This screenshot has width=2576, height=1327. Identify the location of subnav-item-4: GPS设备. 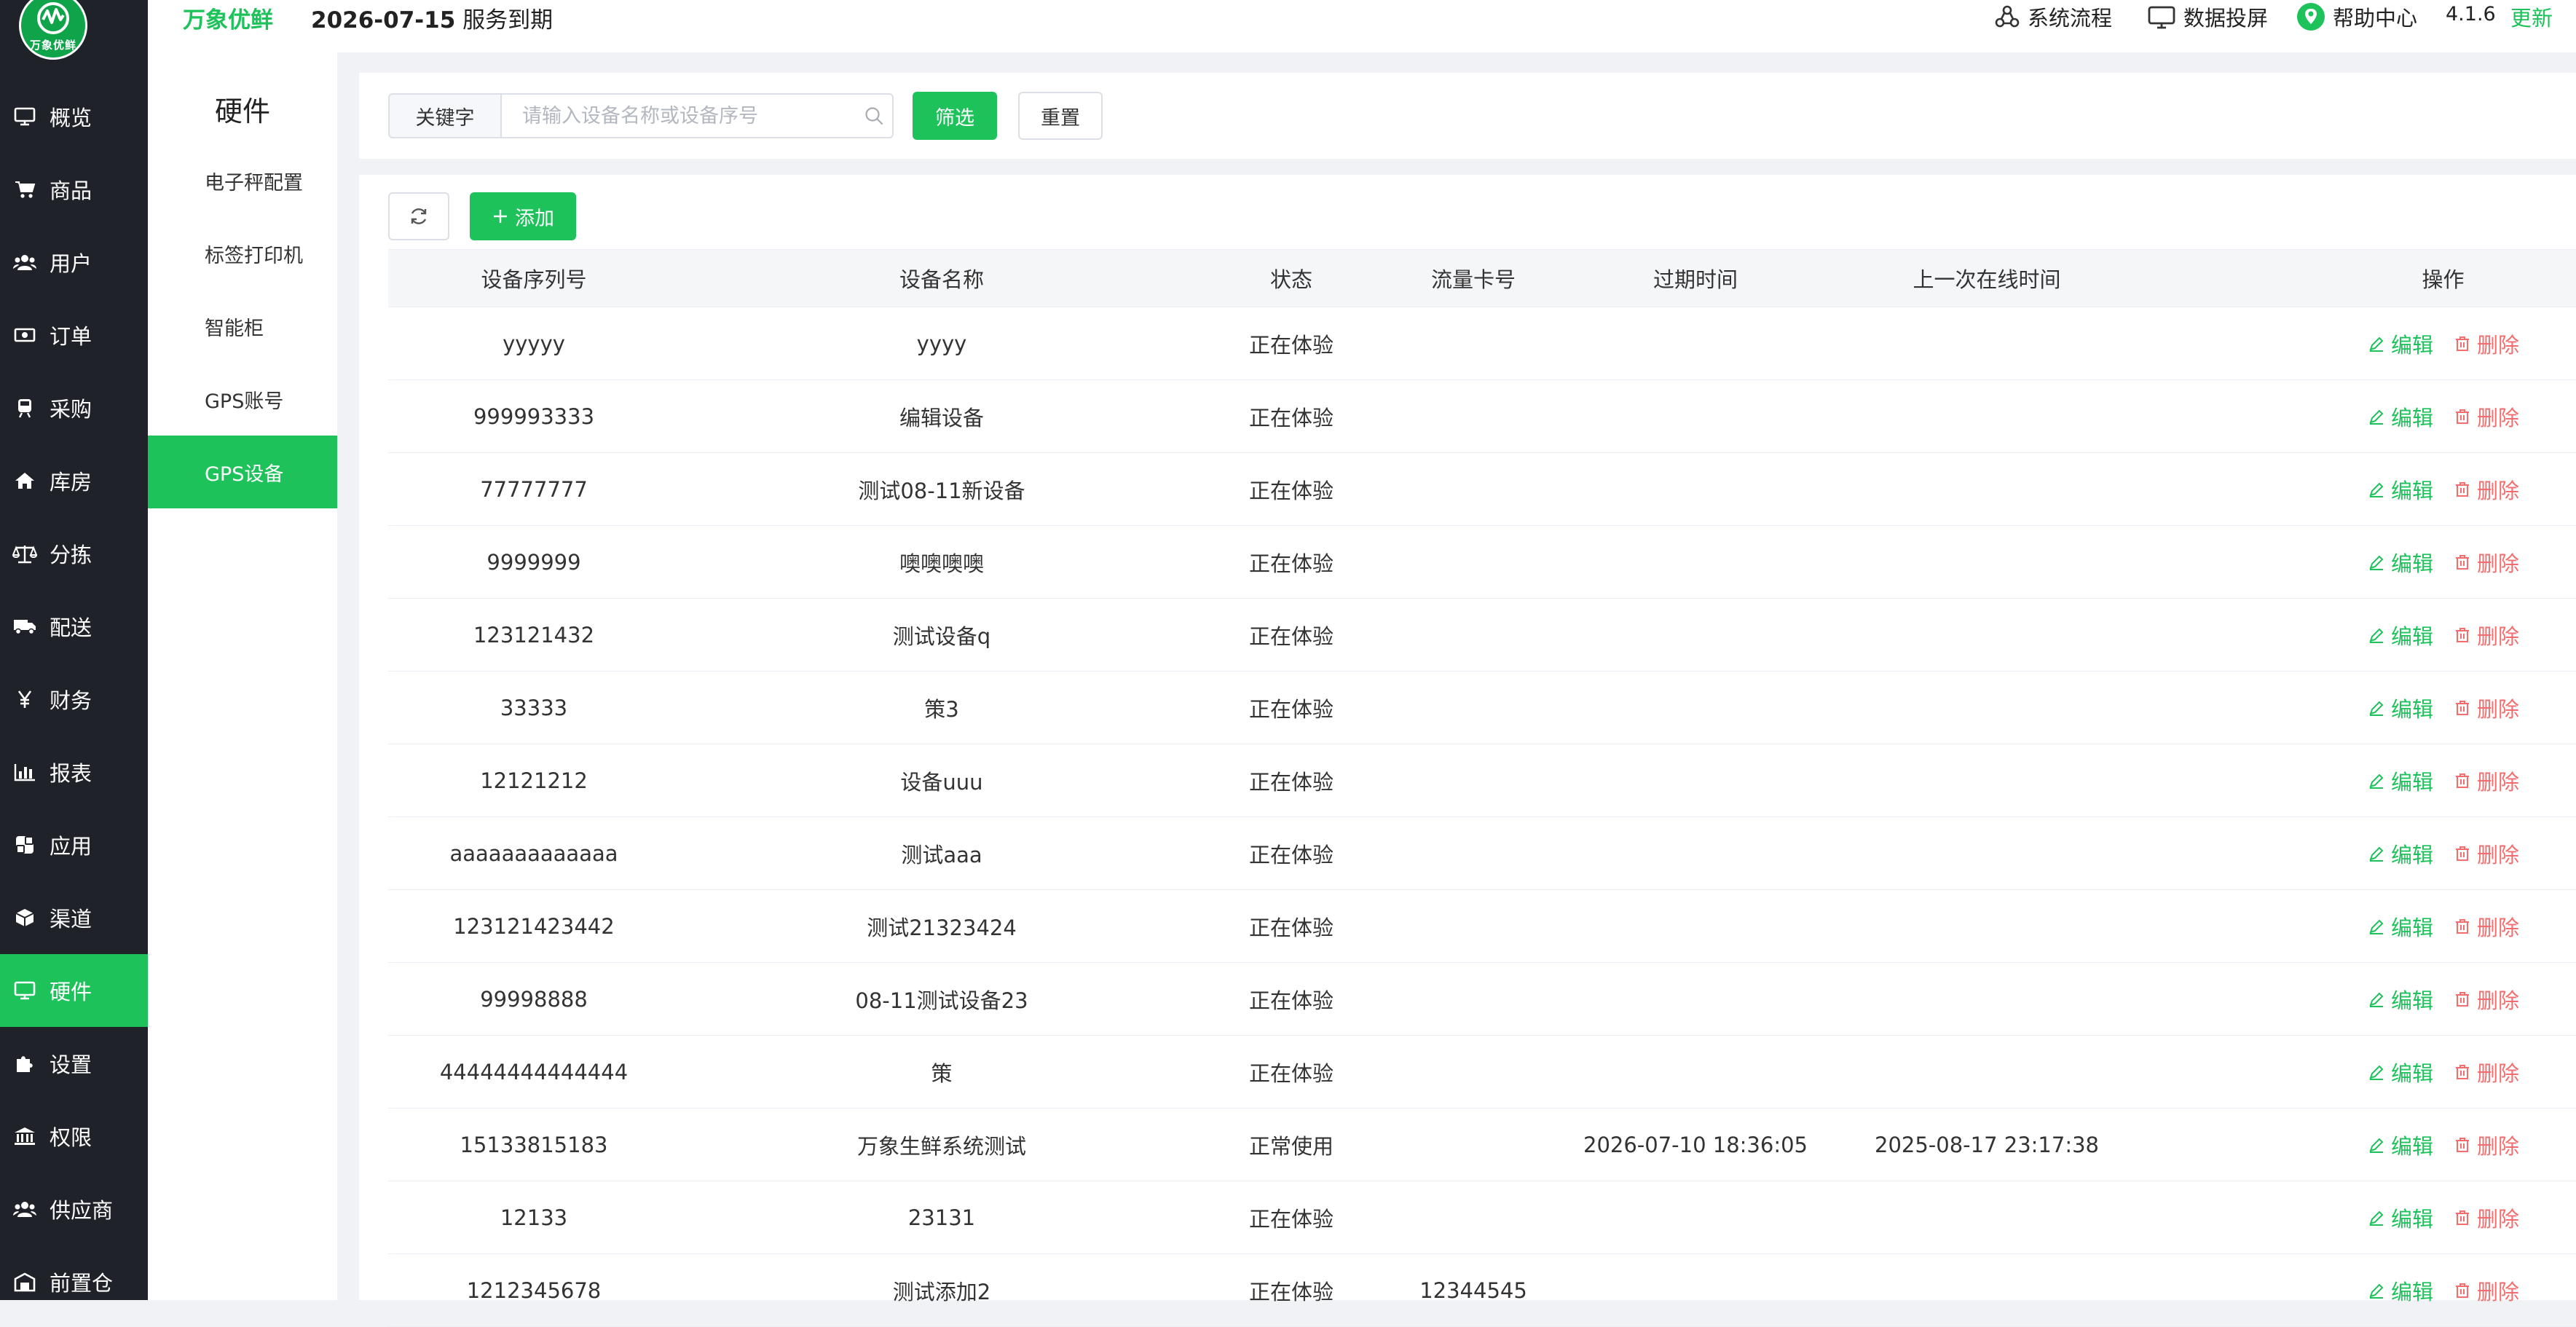
(242, 472).